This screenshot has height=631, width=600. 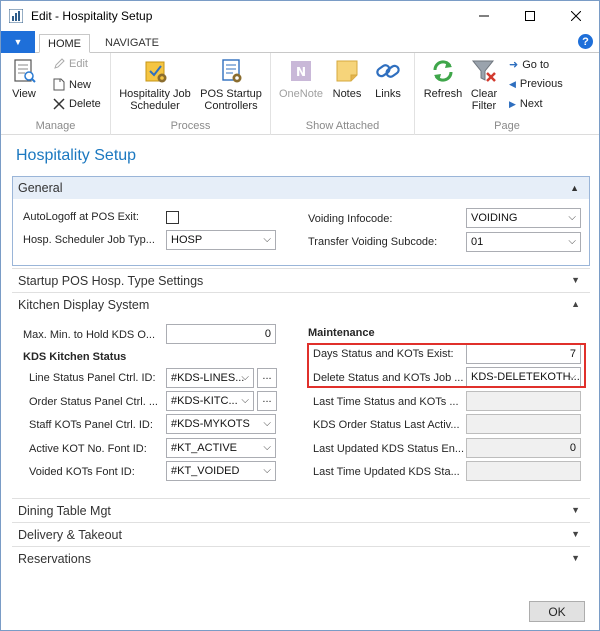 What do you see at coordinates (443, 78) in the screenshot?
I see `refresh-button: Refresh` at bounding box center [443, 78].